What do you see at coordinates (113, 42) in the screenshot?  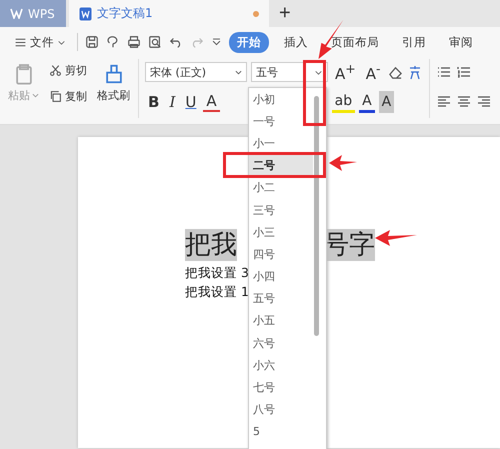 I see `lasso-icon` at bounding box center [113, 42].